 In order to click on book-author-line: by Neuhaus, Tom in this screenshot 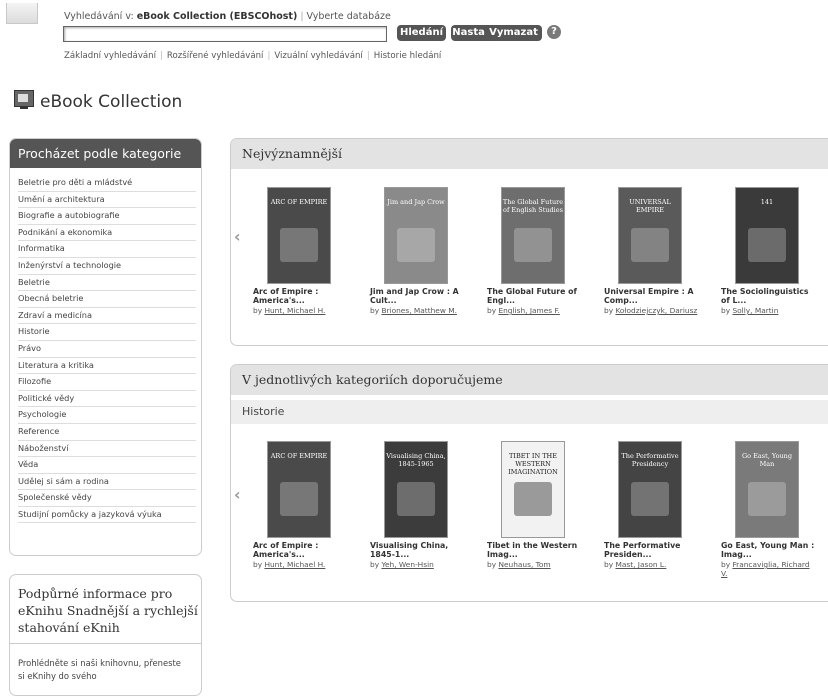, I will do `click(534, 564)`.